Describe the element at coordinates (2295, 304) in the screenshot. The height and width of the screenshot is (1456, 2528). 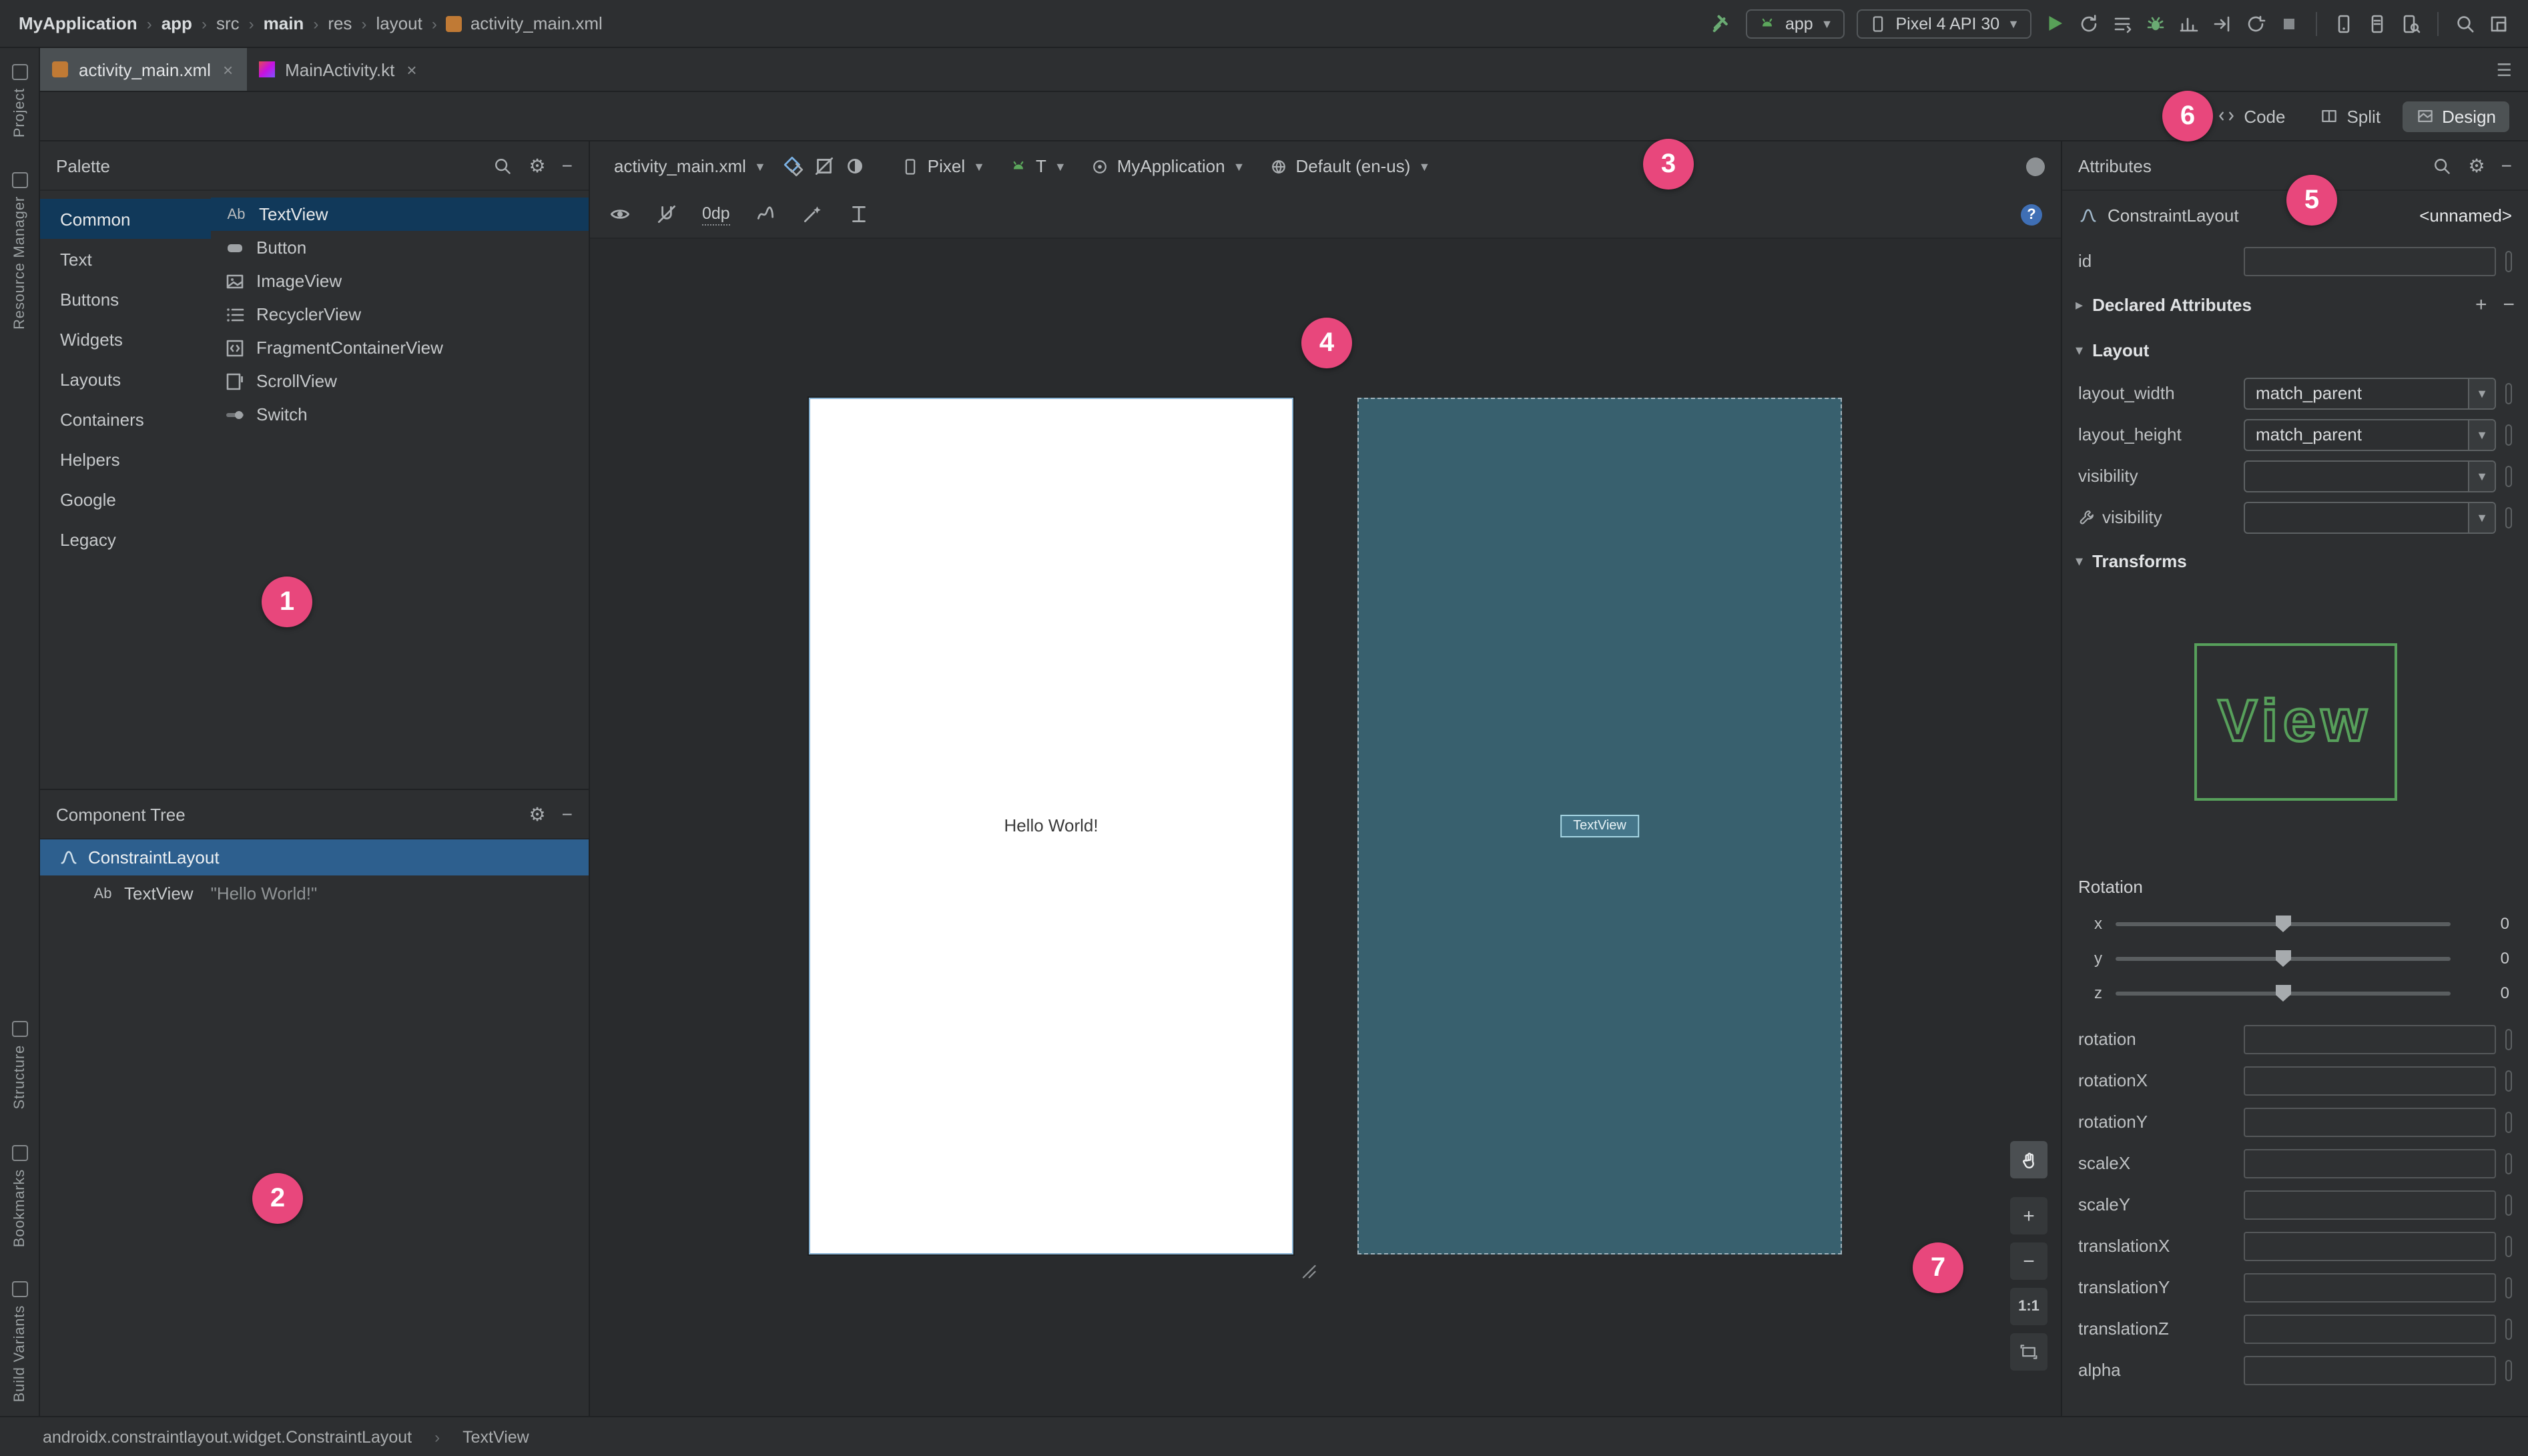
I see `declared-attributes-section: ▸ Declared Attributes + −` at that location.